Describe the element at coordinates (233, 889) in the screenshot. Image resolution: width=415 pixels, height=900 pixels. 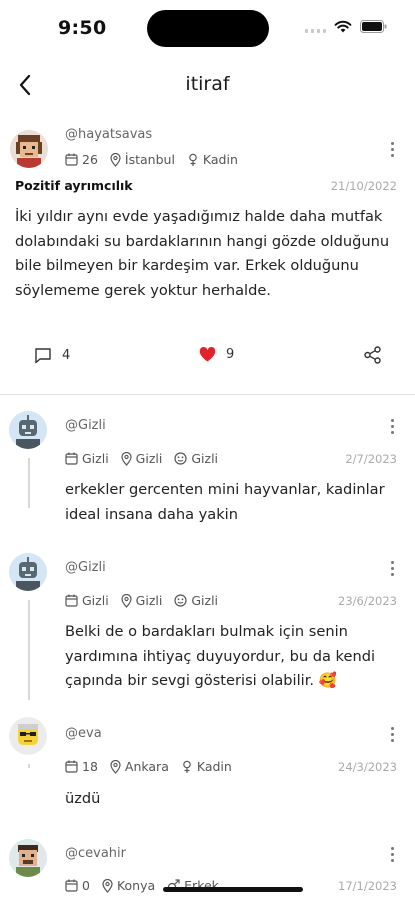
I see `home-indicator` at that location.